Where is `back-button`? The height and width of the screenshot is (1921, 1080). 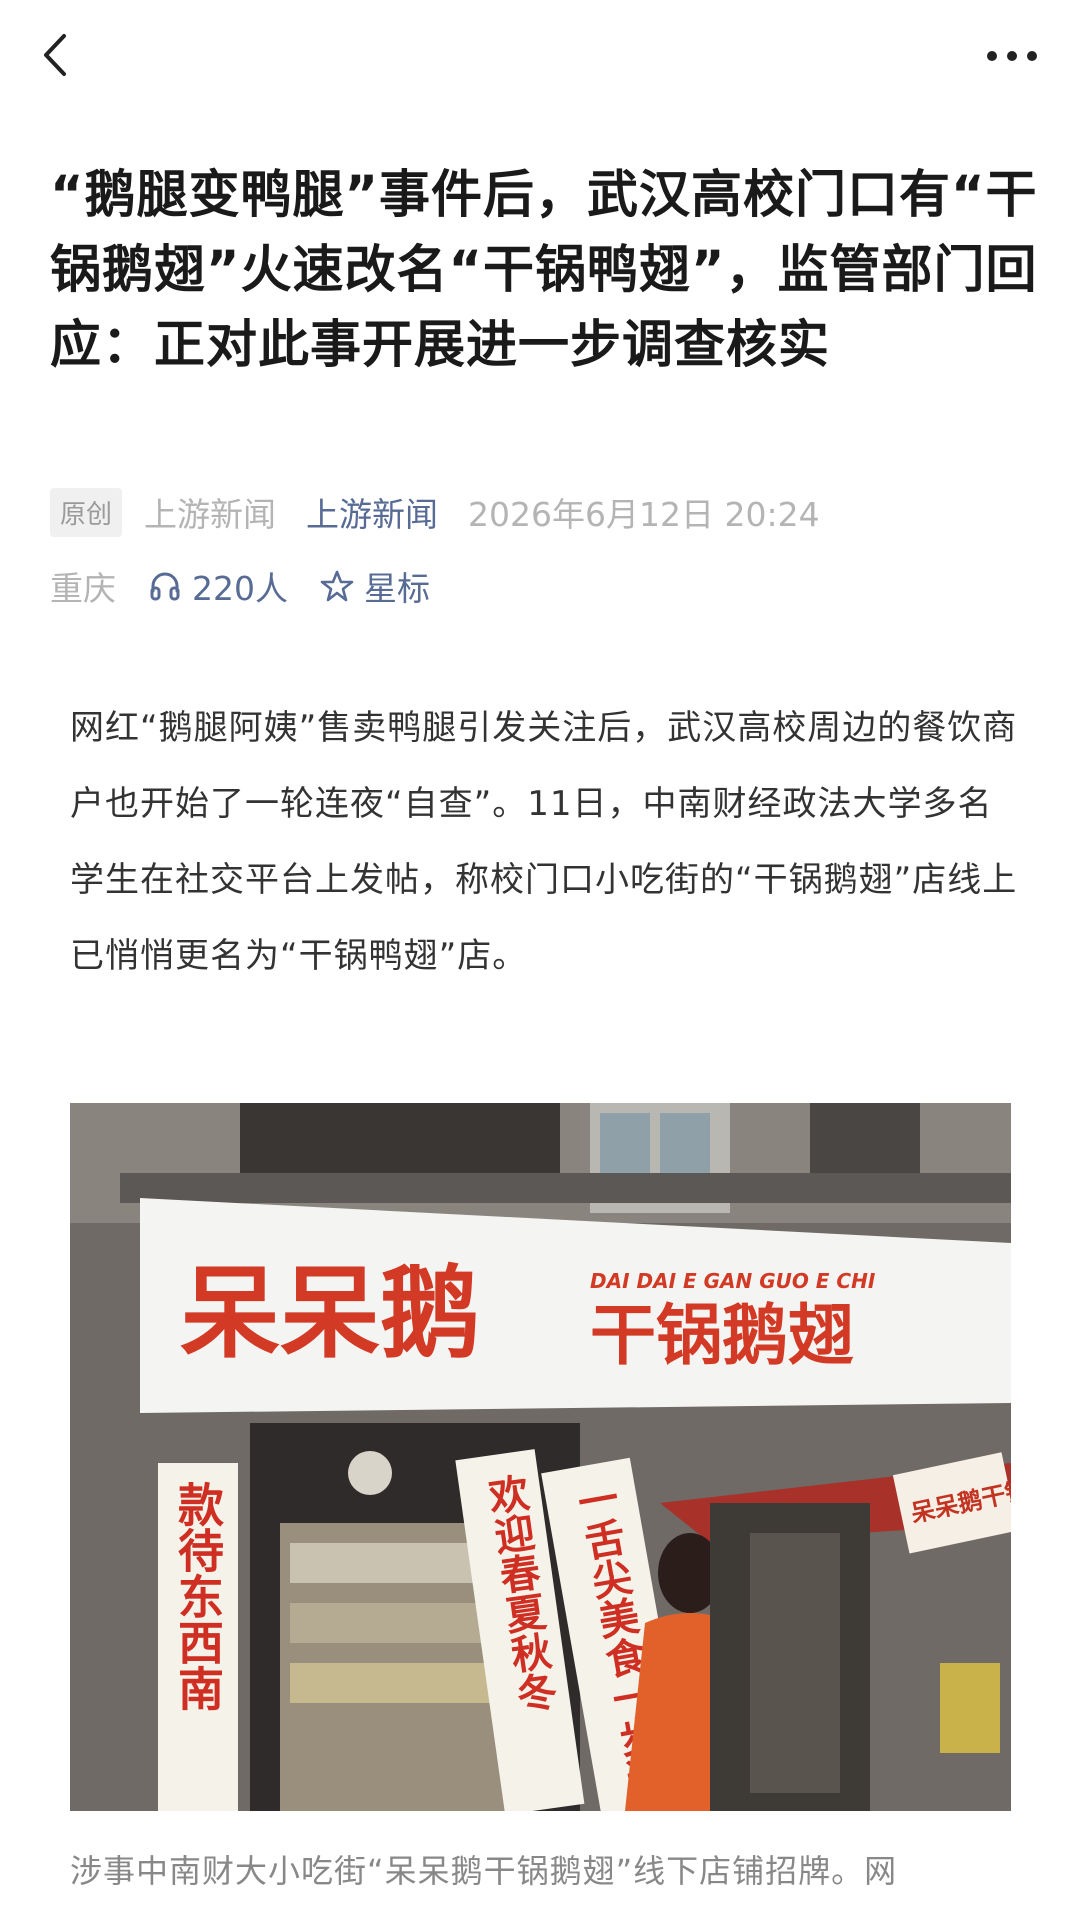 back-button is located at coordinates (56, 55).